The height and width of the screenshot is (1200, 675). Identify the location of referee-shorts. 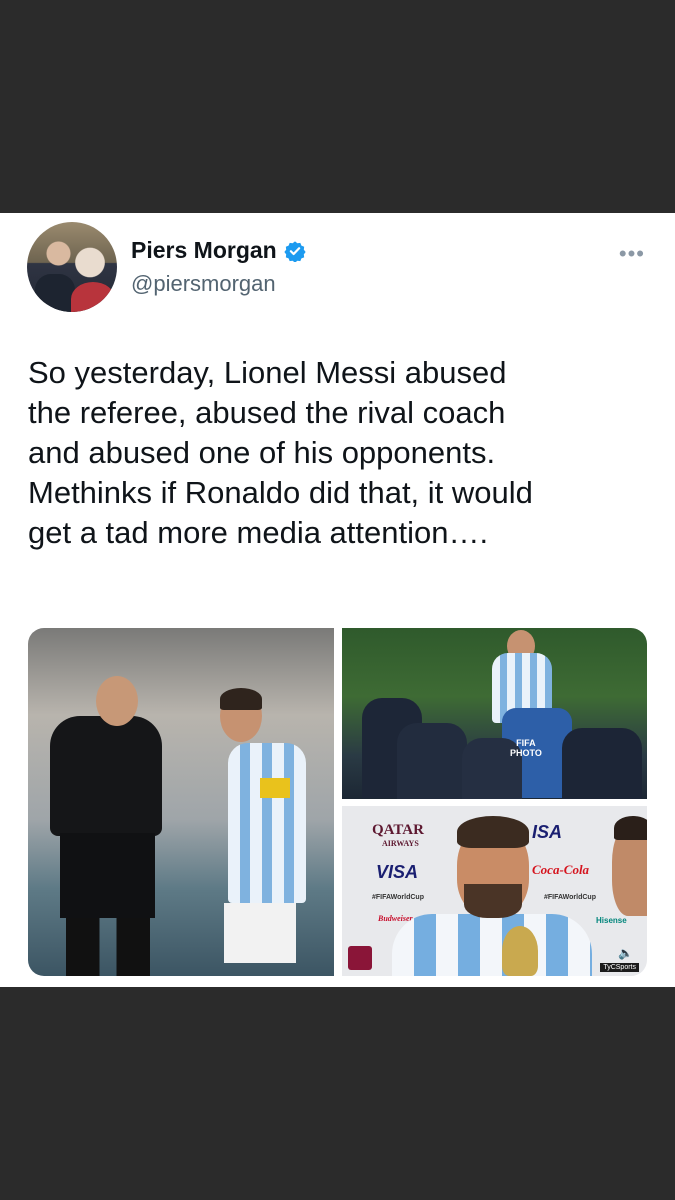
(107, 875).